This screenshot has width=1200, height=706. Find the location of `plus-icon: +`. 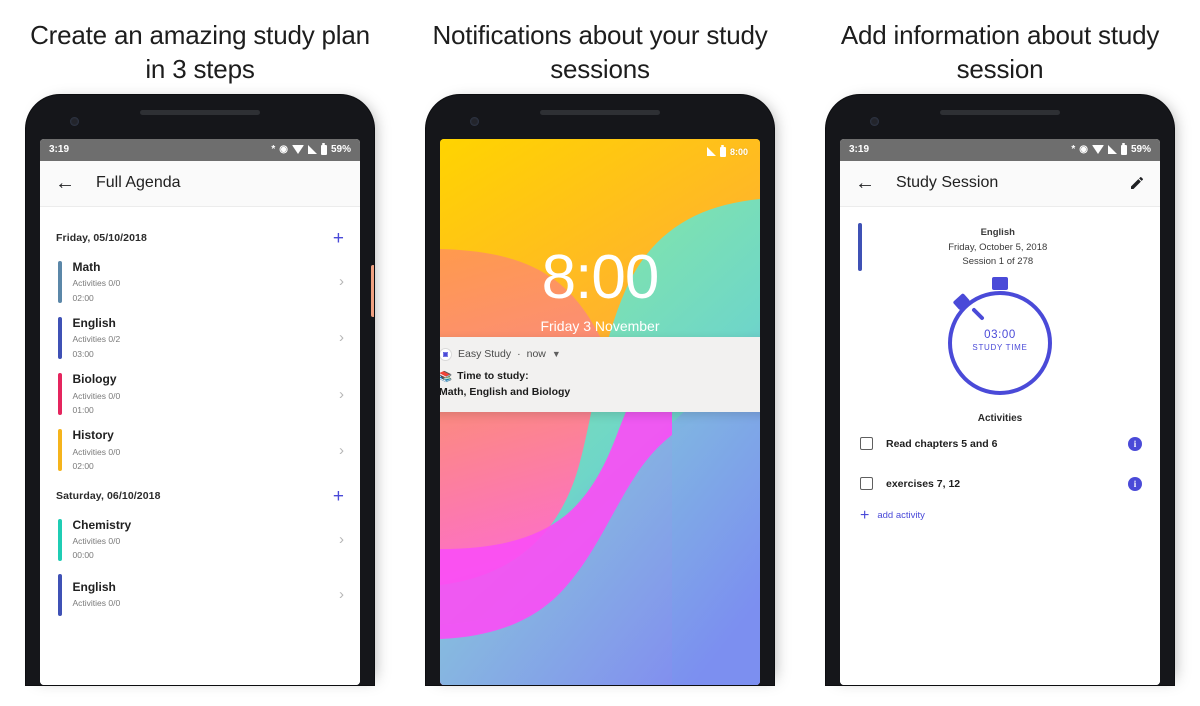

plus-icon: + is located at coordinates (865, 515).